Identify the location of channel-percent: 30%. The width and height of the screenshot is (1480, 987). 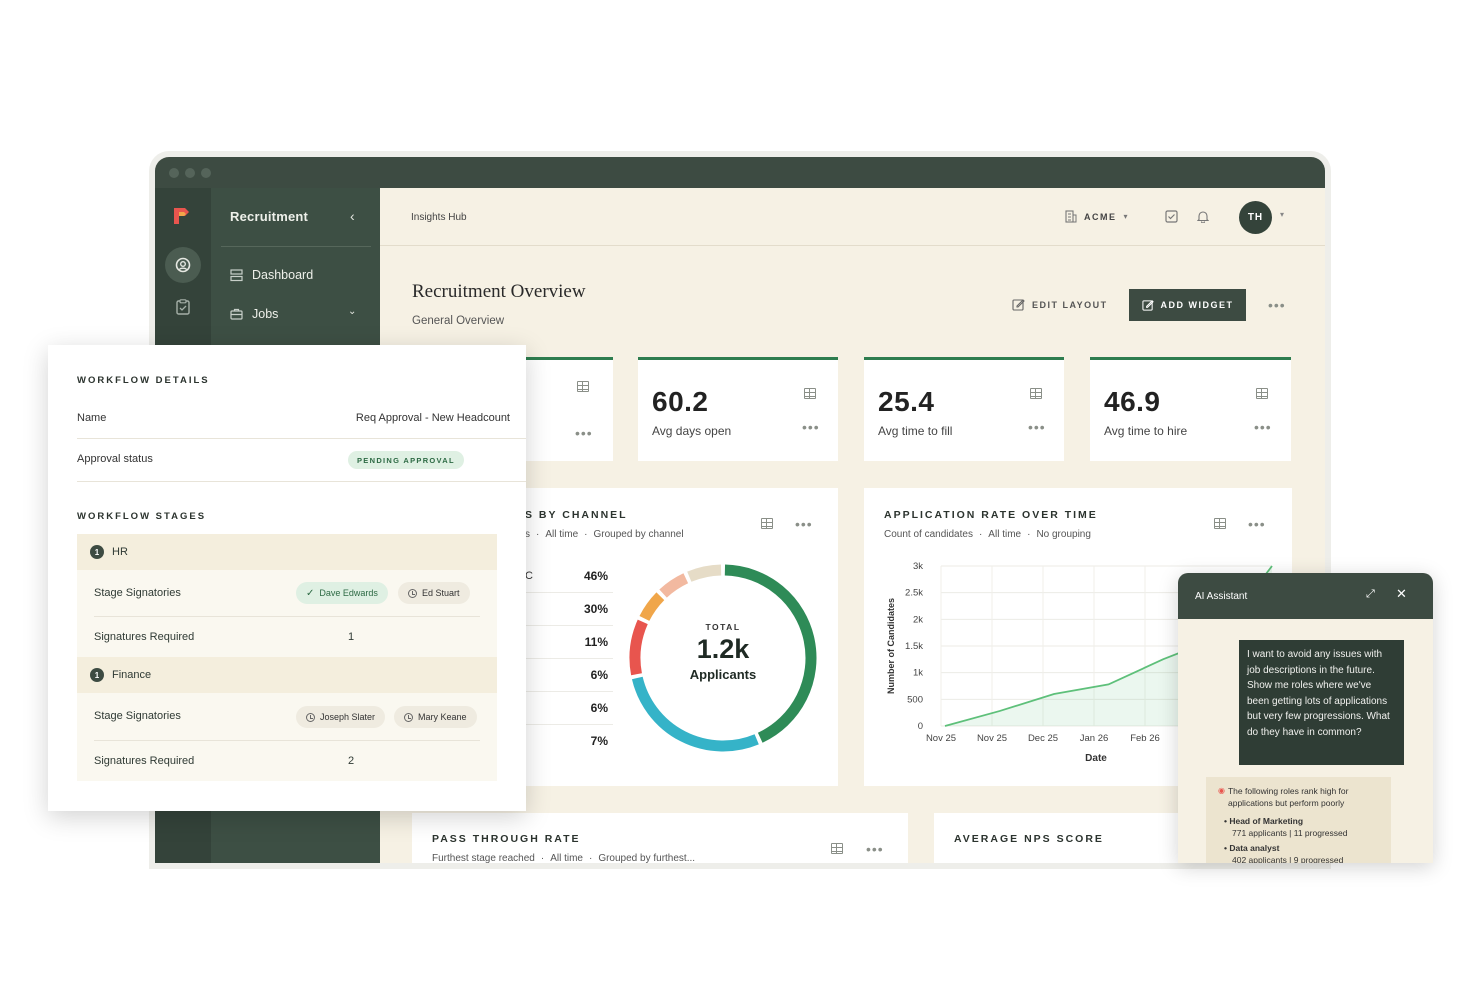
(595, 609).